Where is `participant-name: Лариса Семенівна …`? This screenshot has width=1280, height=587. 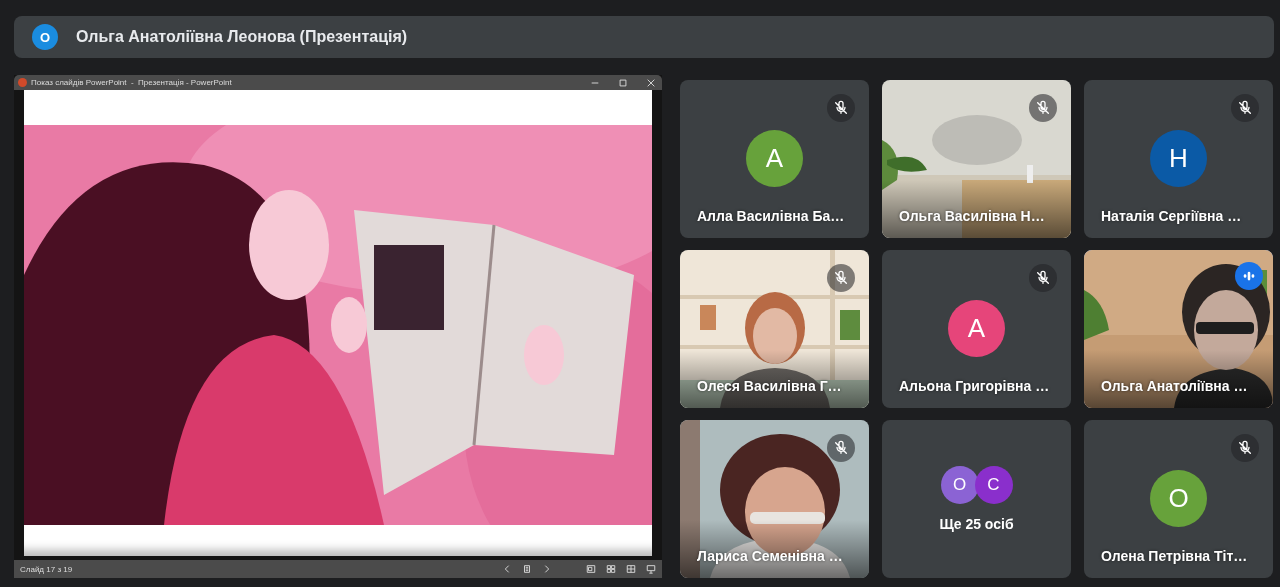 participant-name: Лариса Семенівна … is located at coordinates (770, 556).